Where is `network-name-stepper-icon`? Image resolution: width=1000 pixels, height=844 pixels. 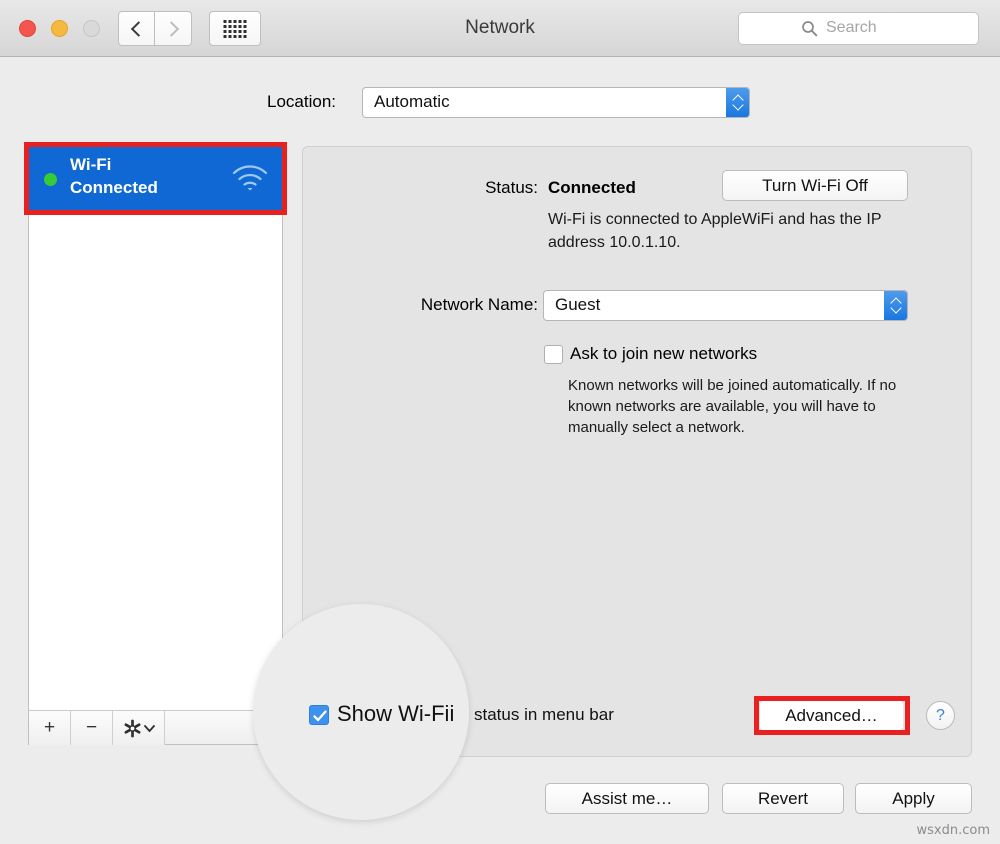 network-name-stepper-icon is located at coordinates (895, 305).